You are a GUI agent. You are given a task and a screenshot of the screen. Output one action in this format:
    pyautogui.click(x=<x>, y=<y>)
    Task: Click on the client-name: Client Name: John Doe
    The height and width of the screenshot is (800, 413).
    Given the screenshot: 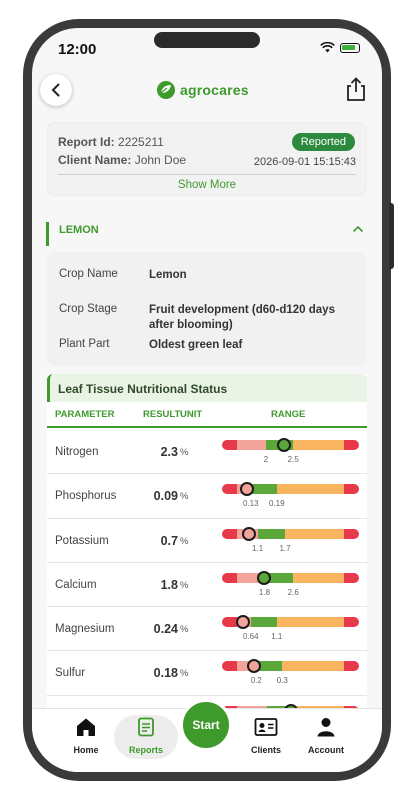 What is the action you would take?
    pyautogui.click(x=122, y=160)
    